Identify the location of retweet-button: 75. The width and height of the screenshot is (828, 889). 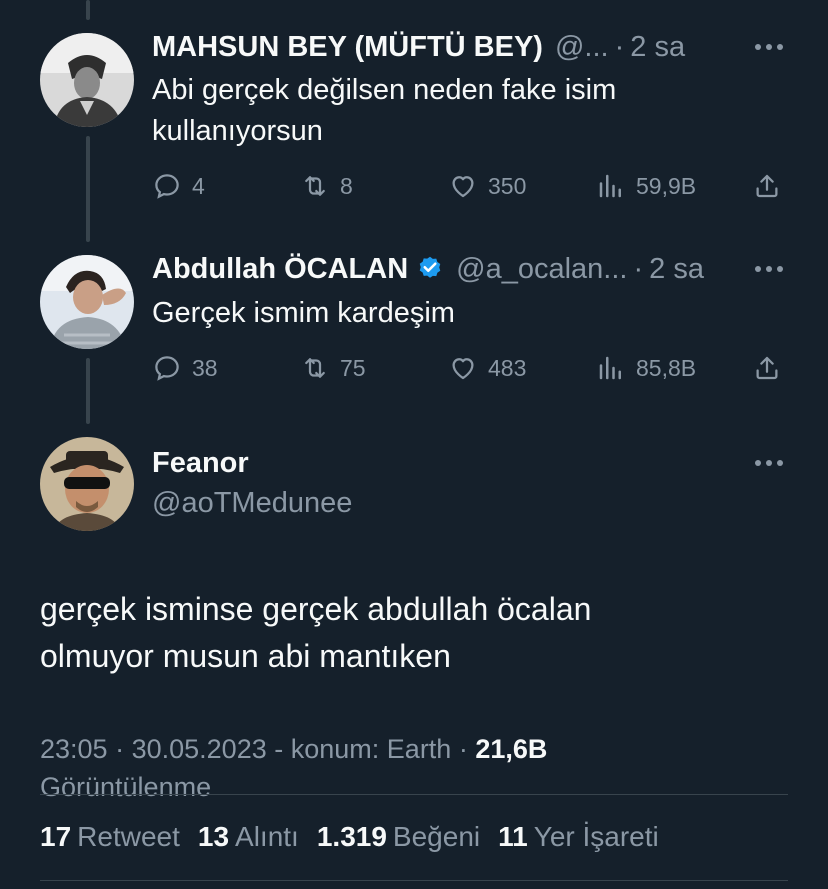
(333, 368).